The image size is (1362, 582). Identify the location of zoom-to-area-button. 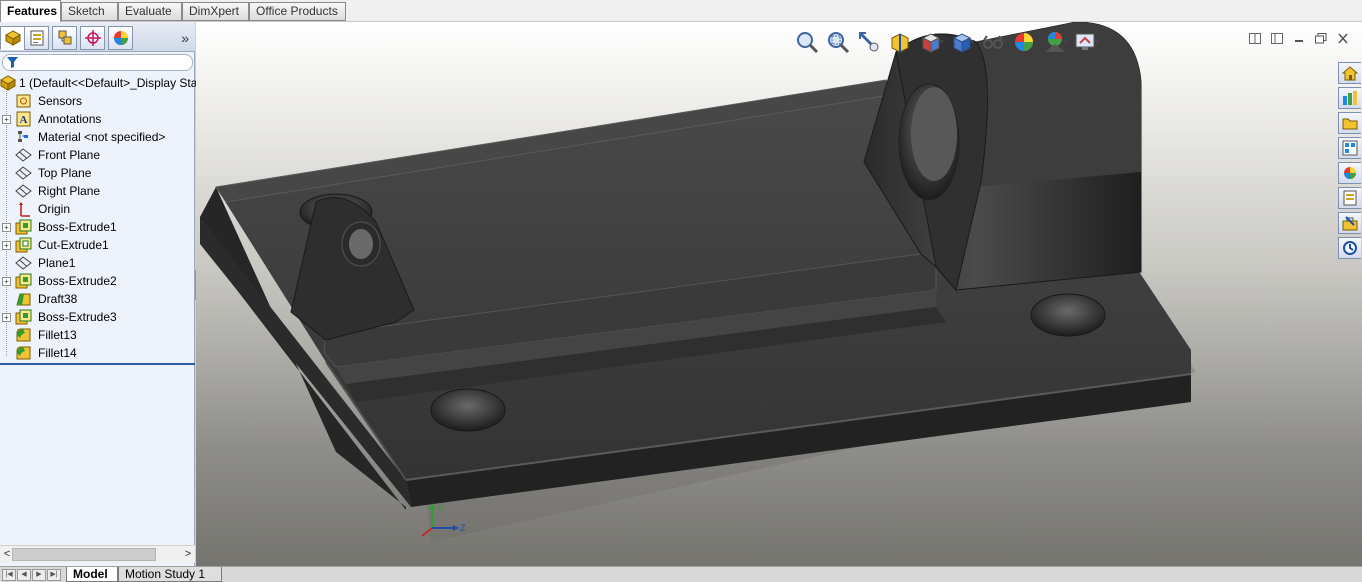
(837, 42).